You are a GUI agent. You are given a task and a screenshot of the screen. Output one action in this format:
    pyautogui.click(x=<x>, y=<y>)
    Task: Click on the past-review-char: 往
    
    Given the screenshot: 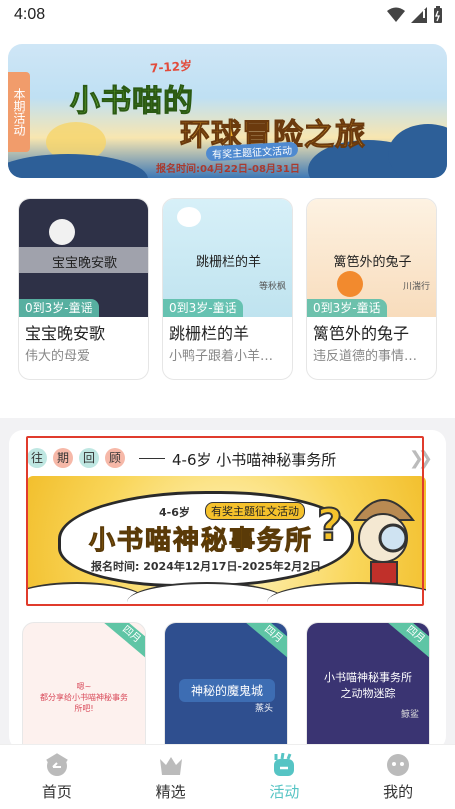 What is the action you would take?
    pyautogui.click(x=37, y=458)
    